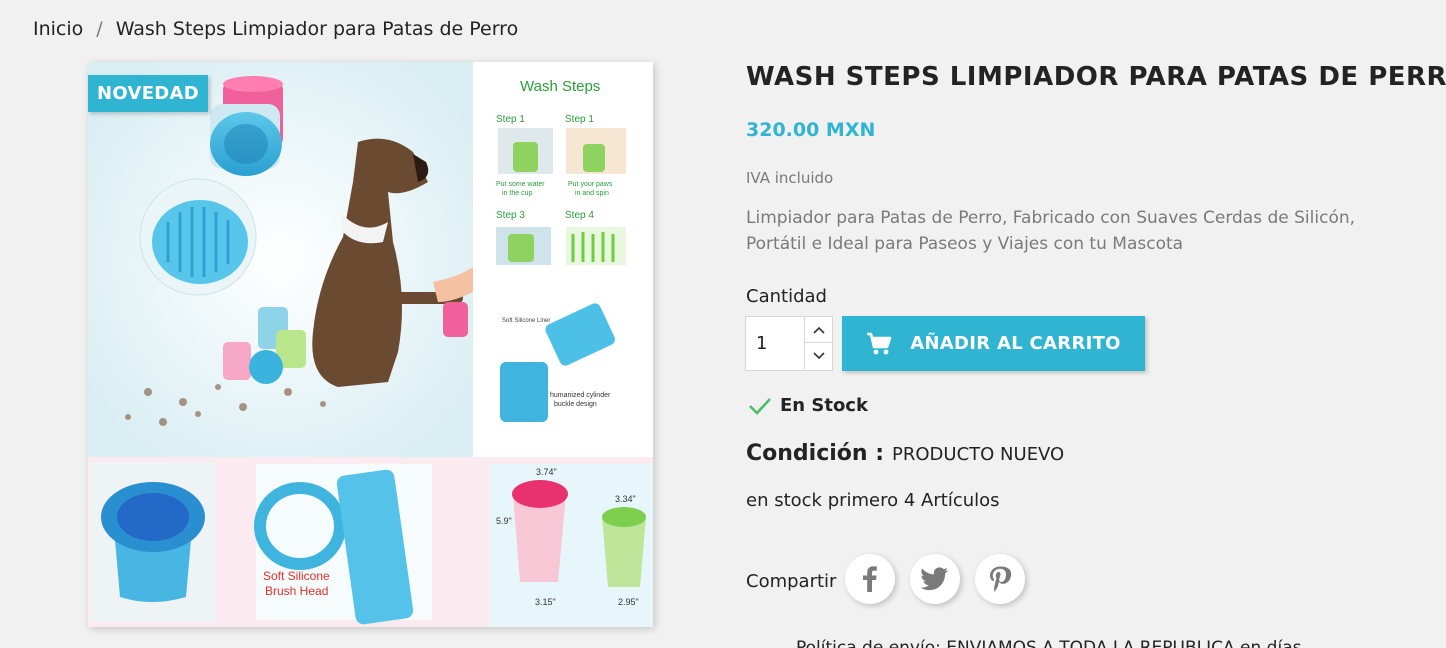  What do you see at coordinates (592, 193) in the screenshot?
I see `svg-text: in and spin` at bounding box center [592, 193].